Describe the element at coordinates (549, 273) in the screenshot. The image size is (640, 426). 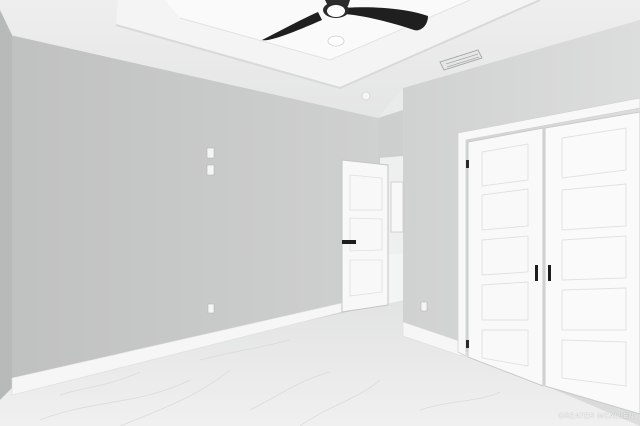
I see `closet-handle-right` at that location.